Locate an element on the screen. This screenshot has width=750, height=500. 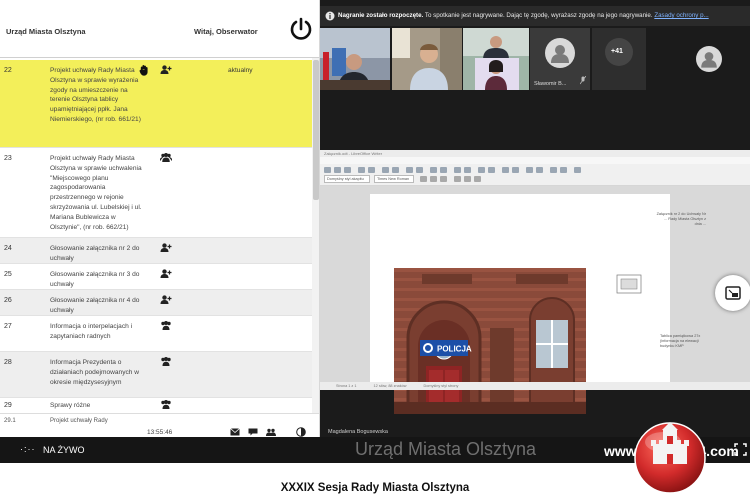
stream-watermark: Urząd Miasta Olsztyna is located at coordinates (446, 449).